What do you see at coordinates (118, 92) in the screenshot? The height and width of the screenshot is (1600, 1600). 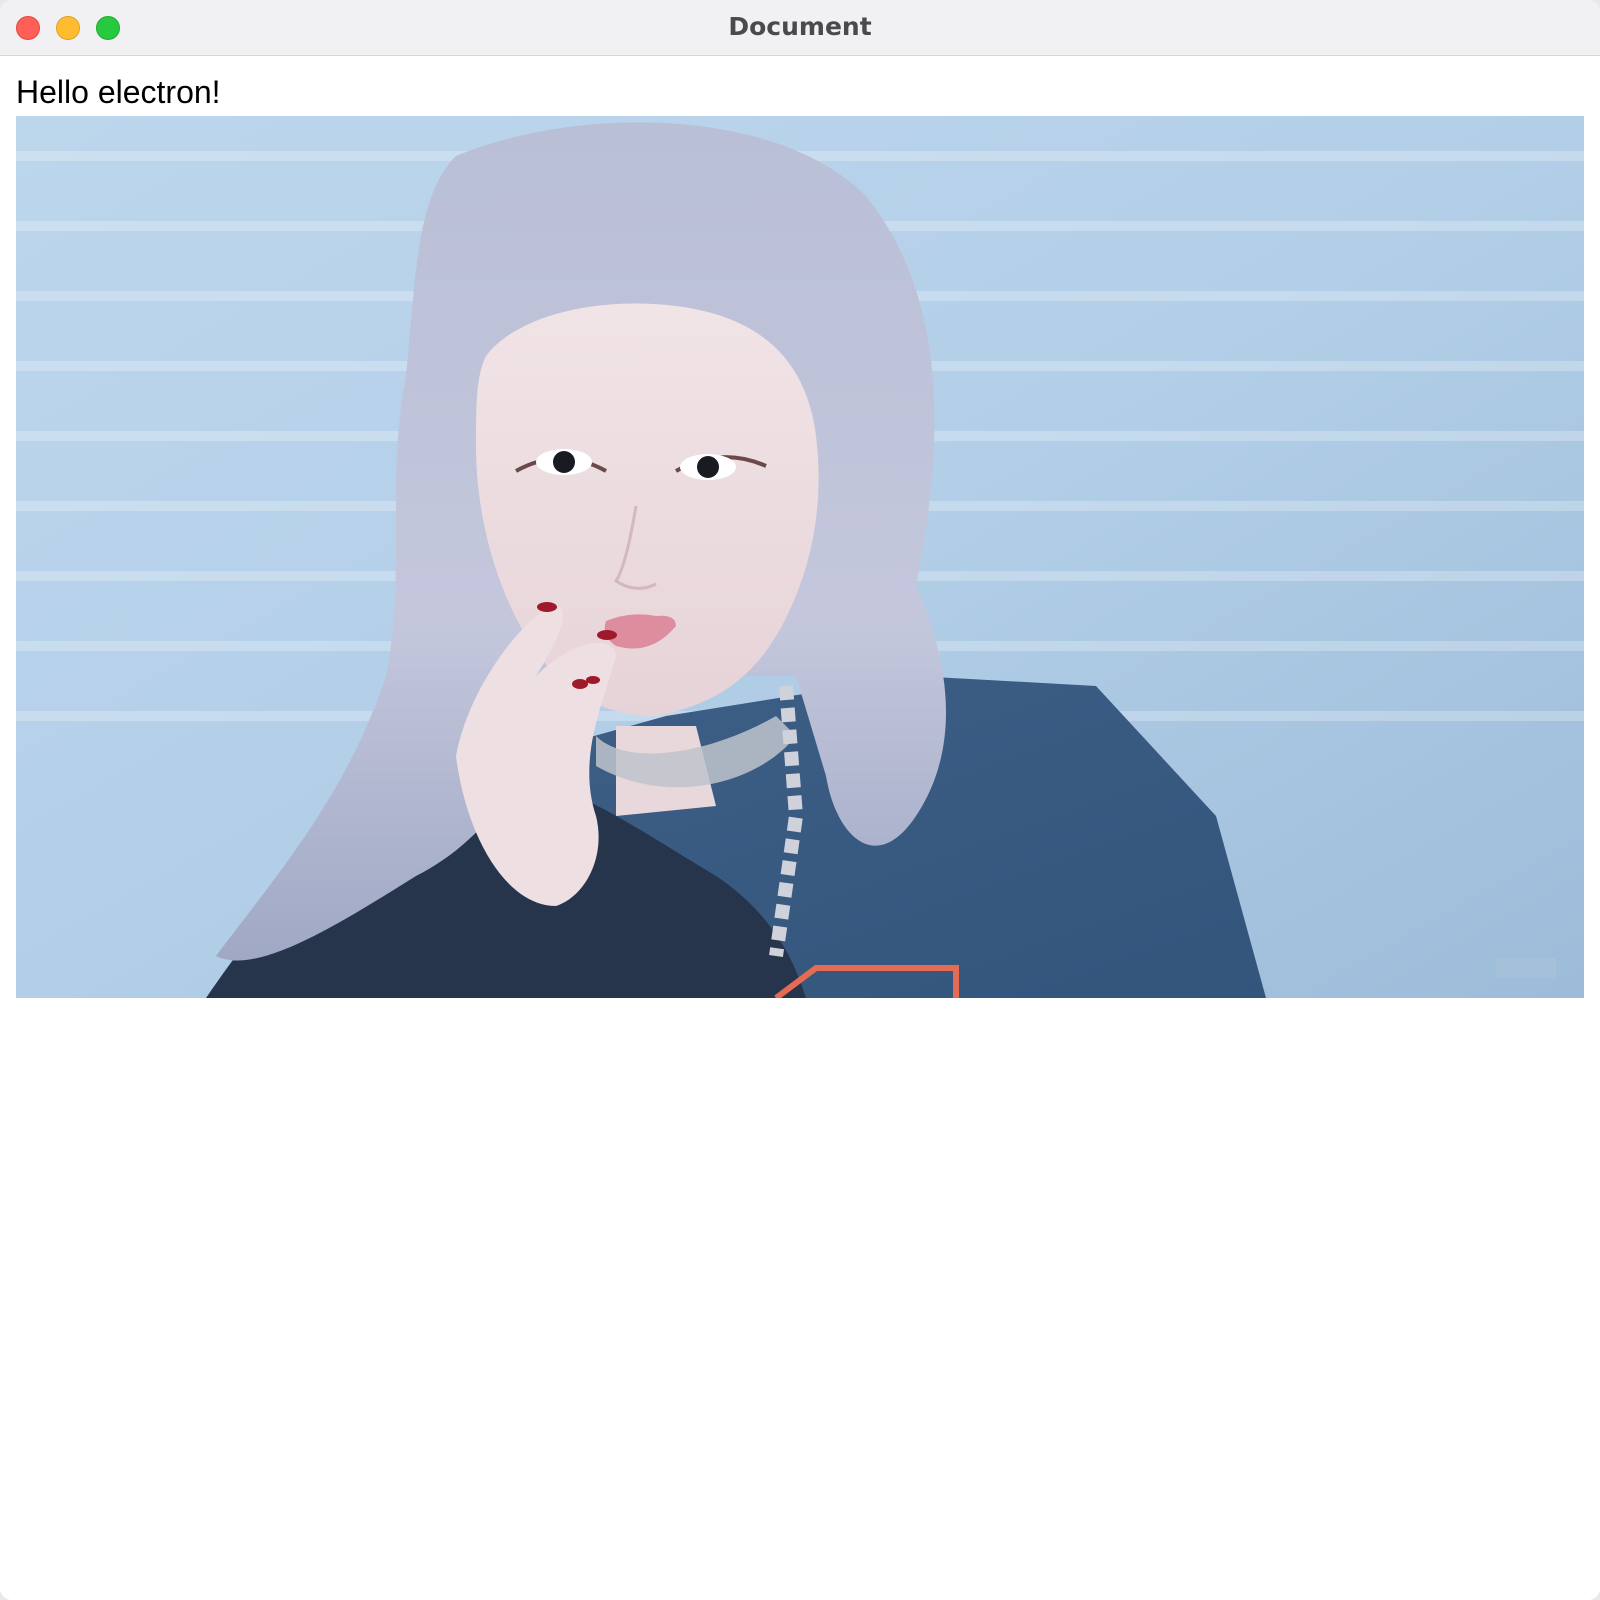 I see `page-heading: Hello electron!` at bounding box center [118, 92].